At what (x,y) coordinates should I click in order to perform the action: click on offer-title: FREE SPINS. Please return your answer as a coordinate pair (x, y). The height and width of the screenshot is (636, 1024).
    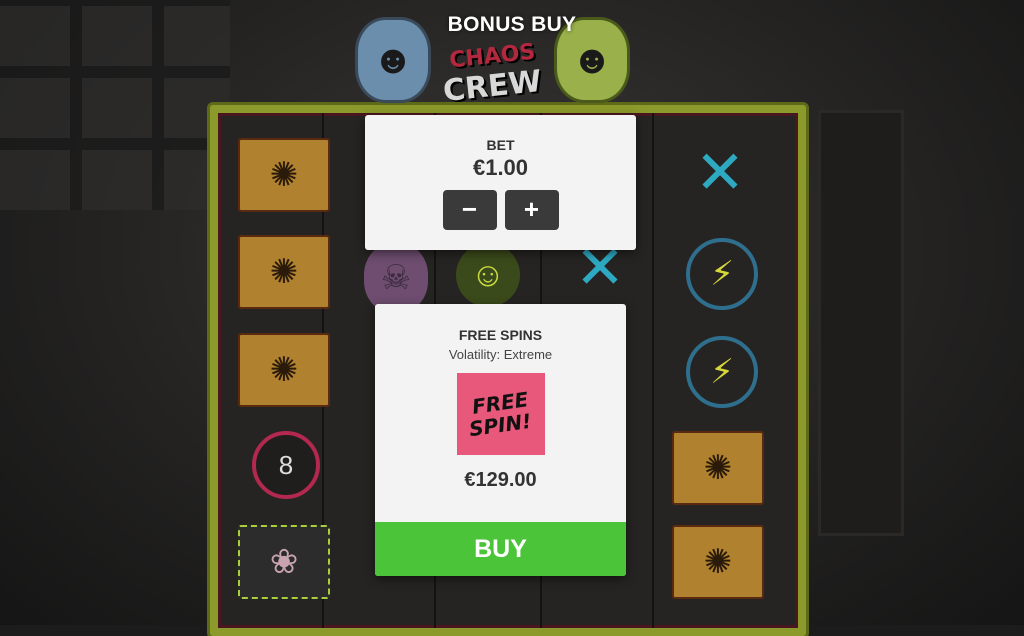
    Looking at the image, I should click on (500, 335).